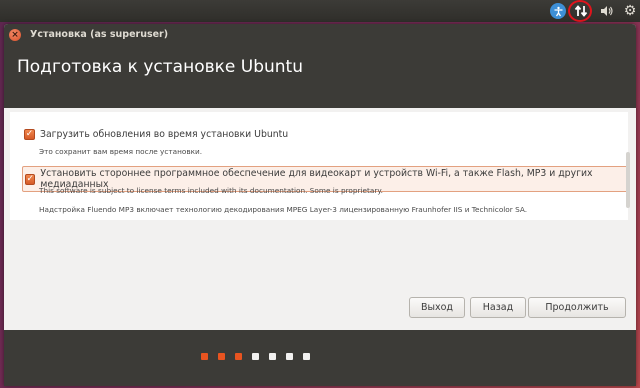 This screenshot has width=640, height=388. What do you see at coordinates (29, 134) in the screenshot?
I see `updates-checkbox: ✓` at bounding box center [29, 134].